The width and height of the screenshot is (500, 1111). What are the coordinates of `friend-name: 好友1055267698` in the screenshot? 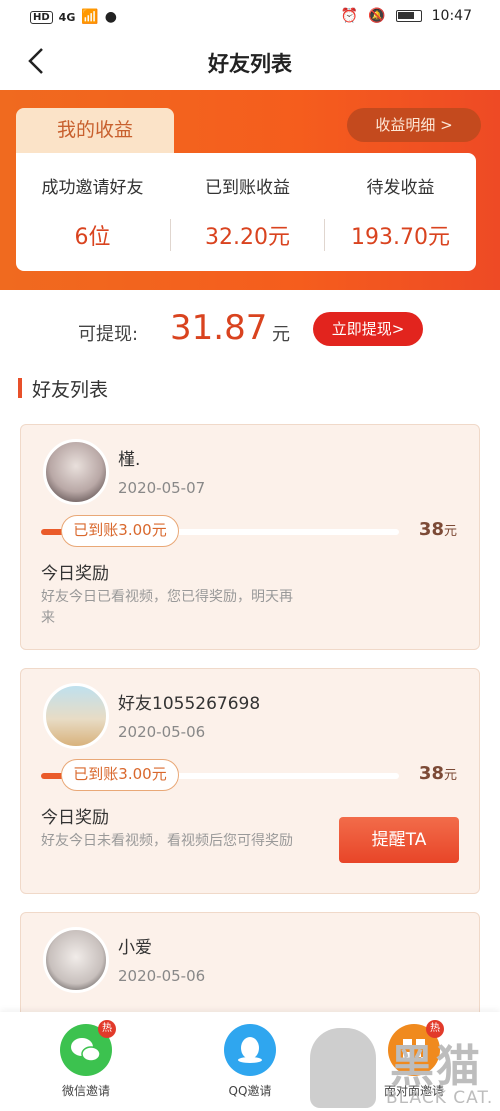 It's located at (189, 704).